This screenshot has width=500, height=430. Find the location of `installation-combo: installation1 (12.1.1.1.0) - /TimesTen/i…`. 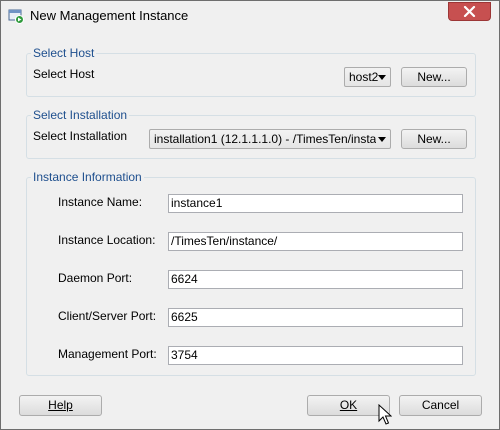

installation-combo: installation1 (12.1.1.1.0) - /TimesTen/i… is located at coordinates (270, 139).